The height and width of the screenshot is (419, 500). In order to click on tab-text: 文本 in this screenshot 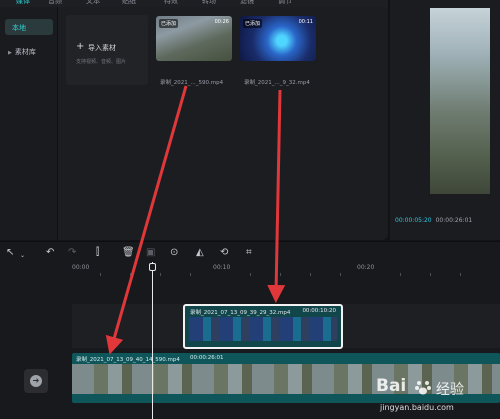, I will do `click(93, 3)`.